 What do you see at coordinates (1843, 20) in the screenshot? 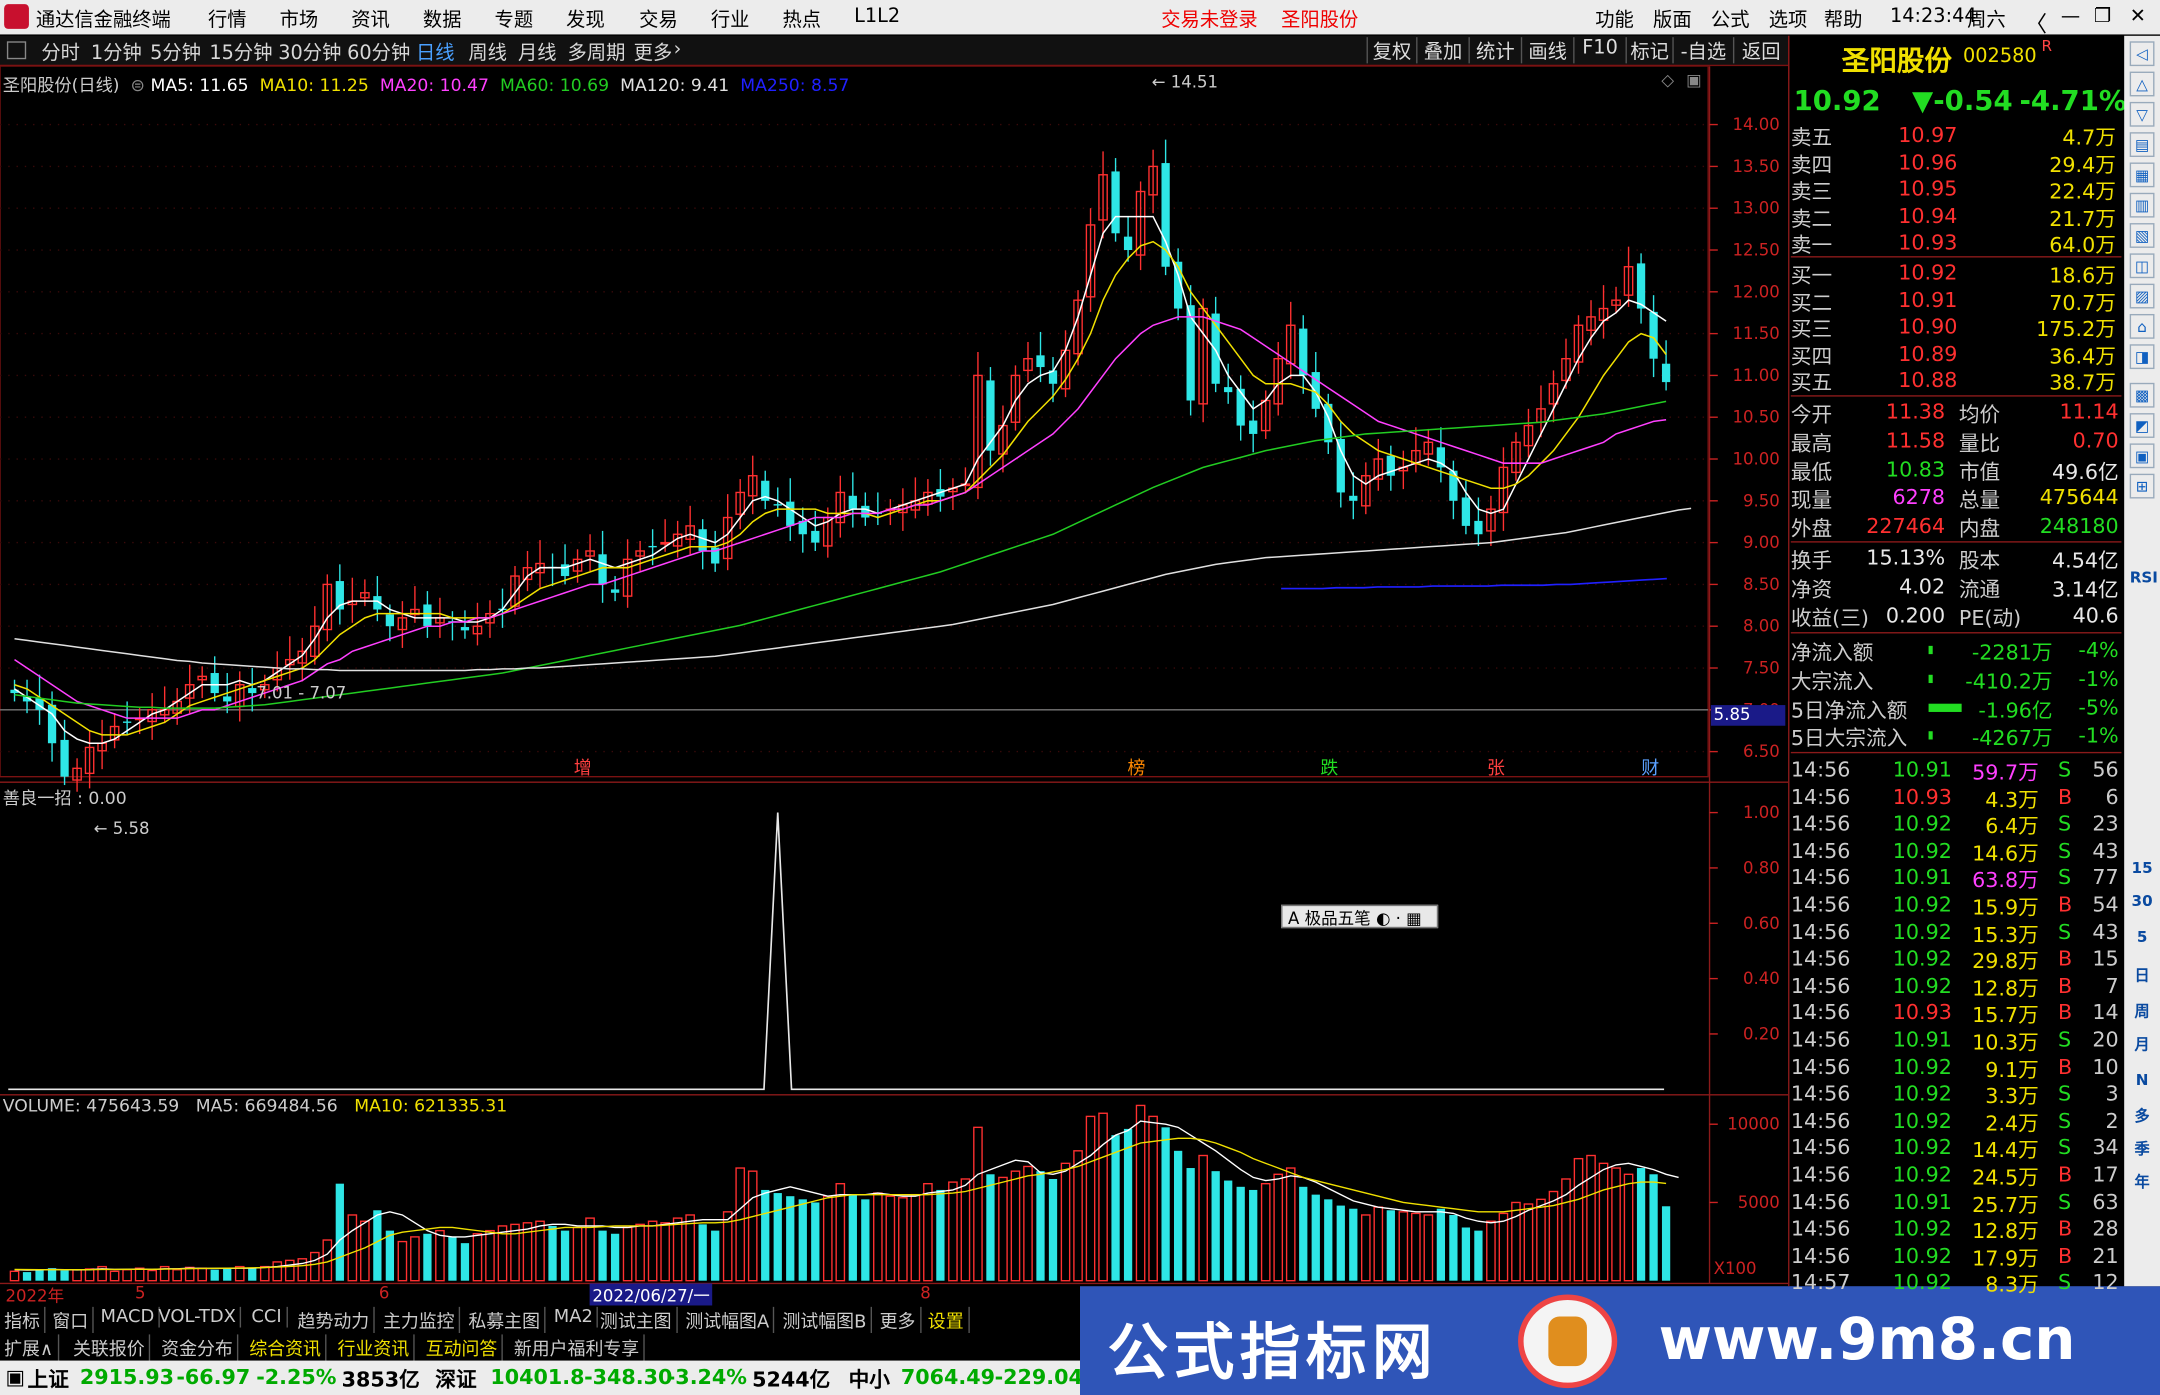
I see `menu-help: 帮助` at bounding box center [1843, 20].